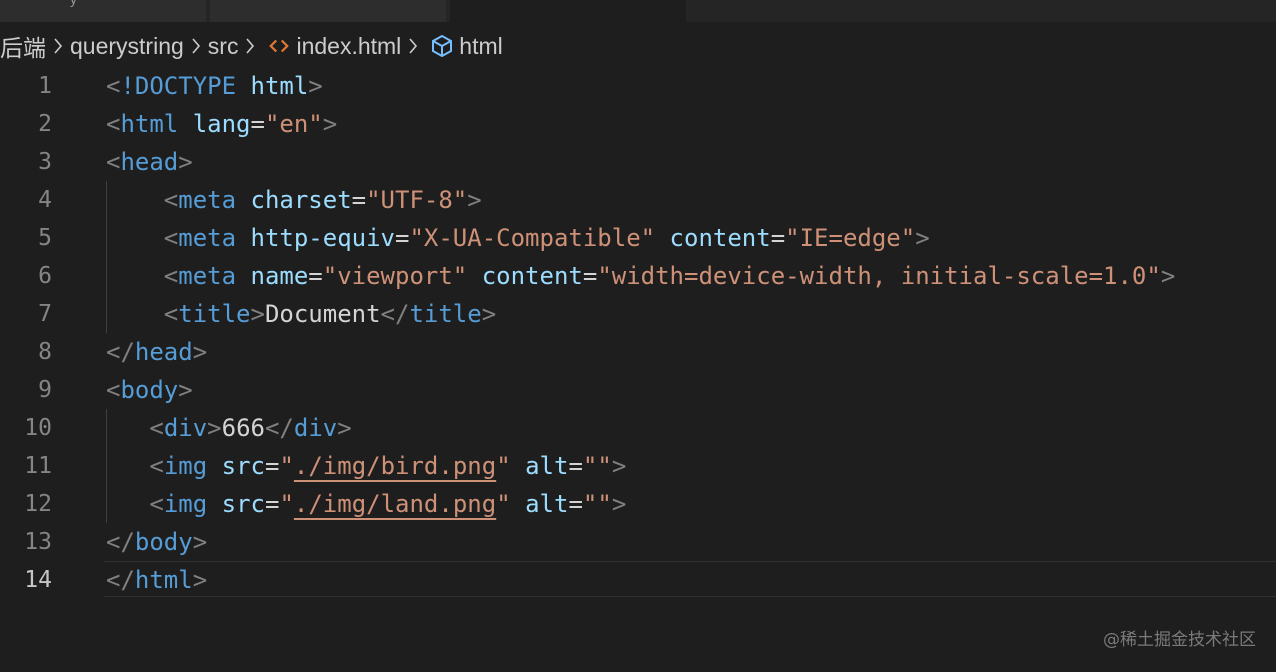 The height and width of the screenshot is (672, 1276). What do you see at coordinates (301, 200) in the screenshot?
I see `code-token: charset` at bounding box center [301, 200].